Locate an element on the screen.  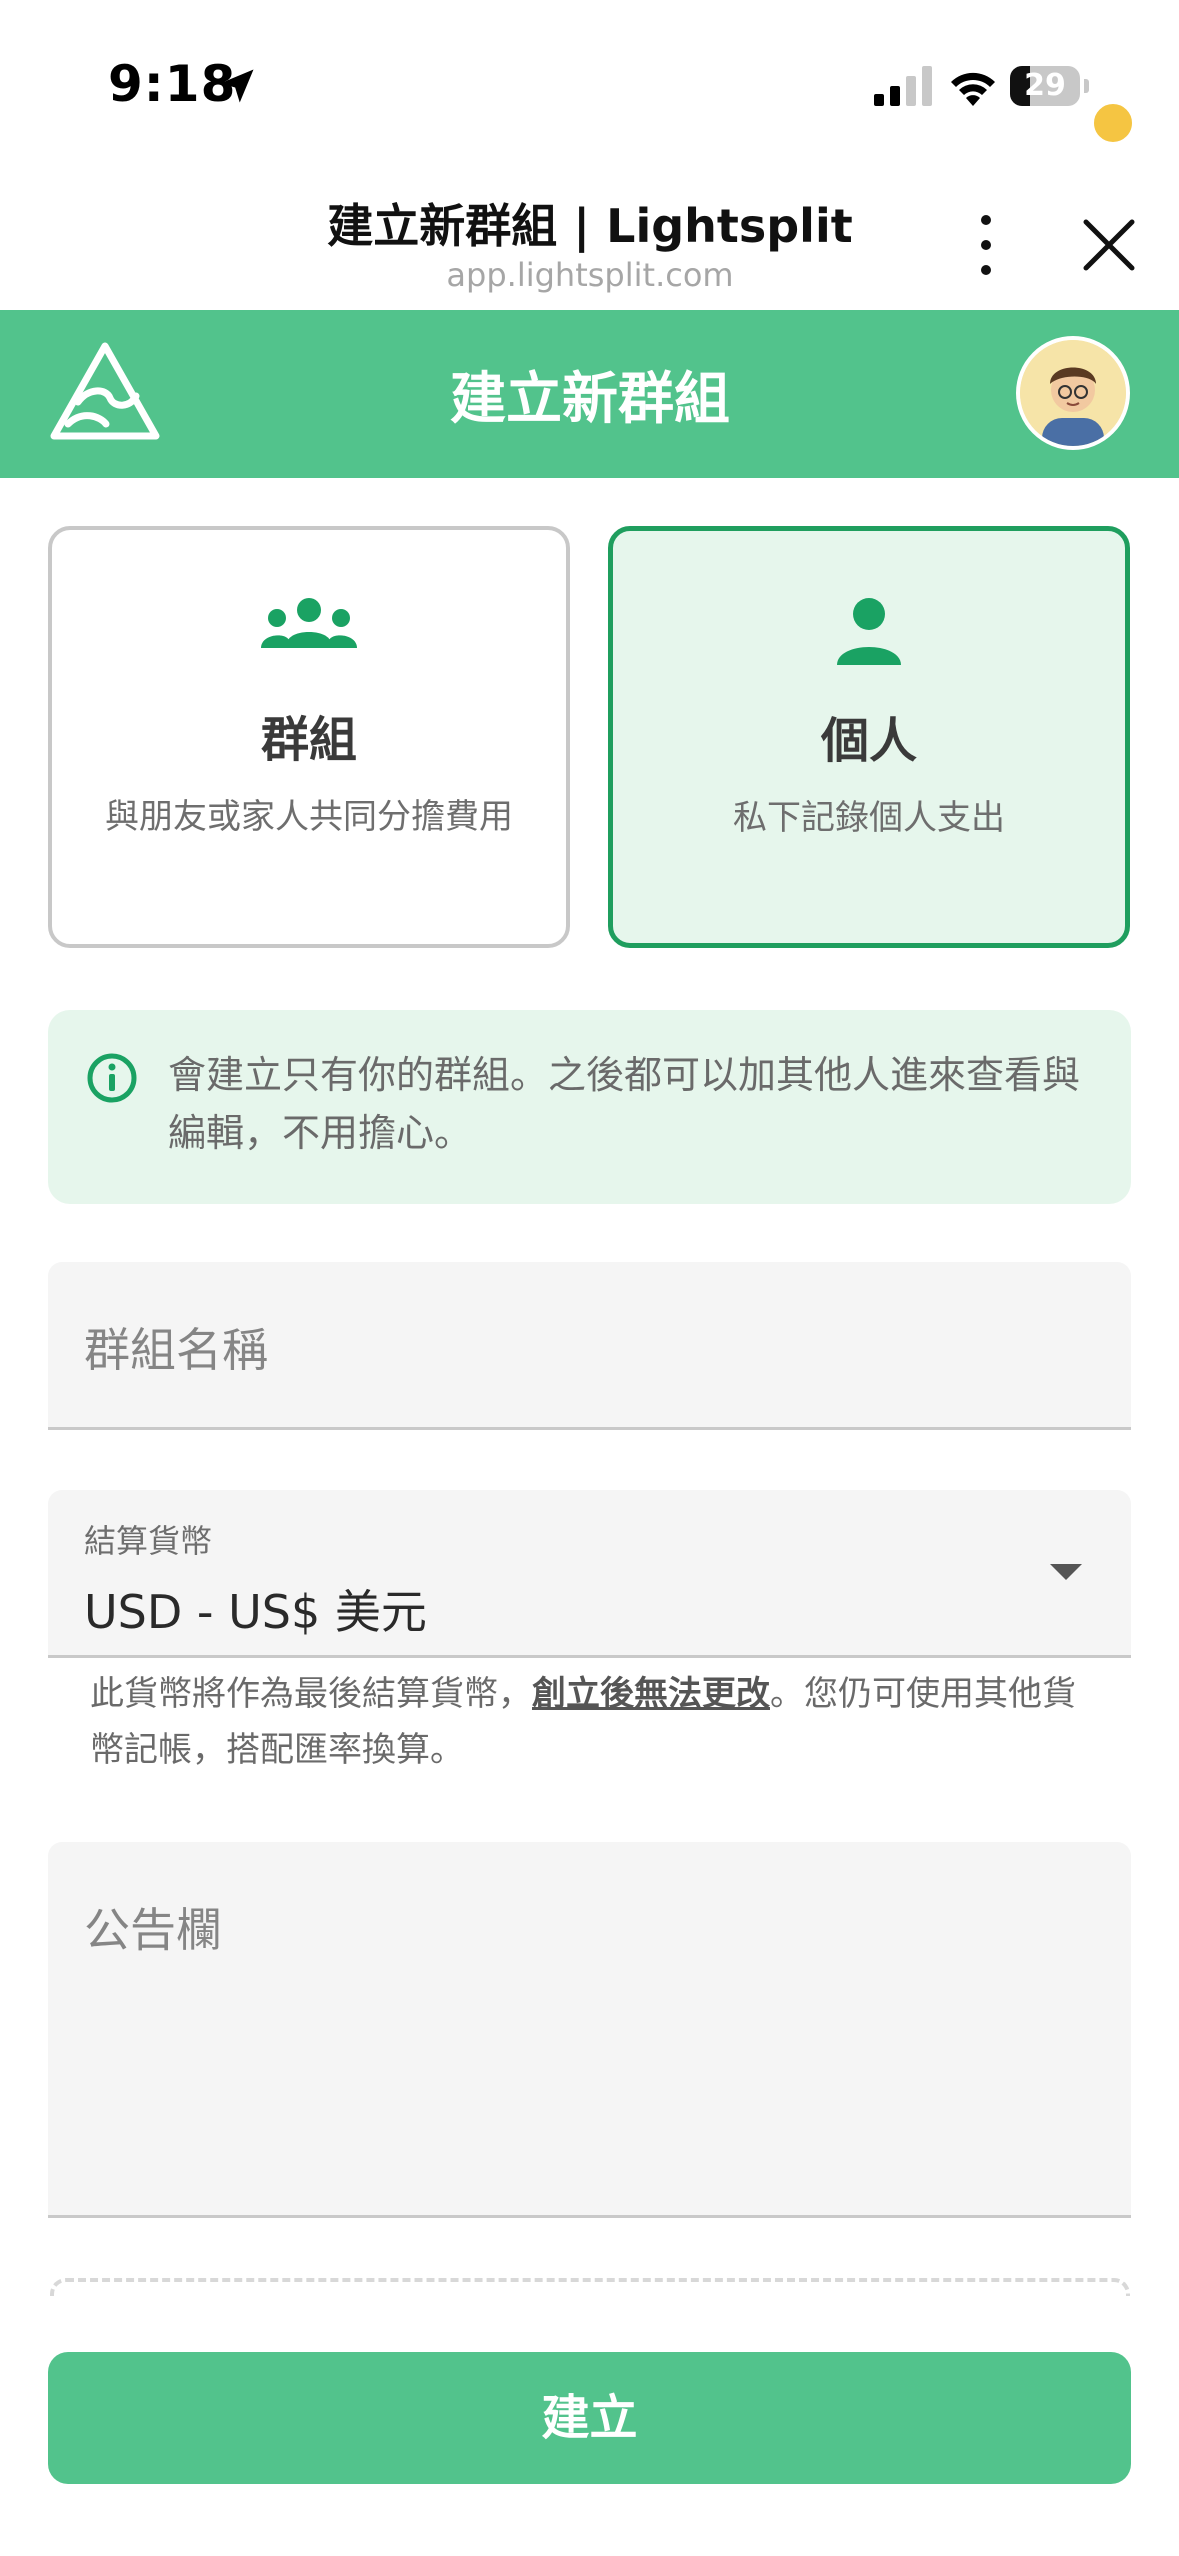
type-option-title: 群組 is located at coordinates (308, 740).